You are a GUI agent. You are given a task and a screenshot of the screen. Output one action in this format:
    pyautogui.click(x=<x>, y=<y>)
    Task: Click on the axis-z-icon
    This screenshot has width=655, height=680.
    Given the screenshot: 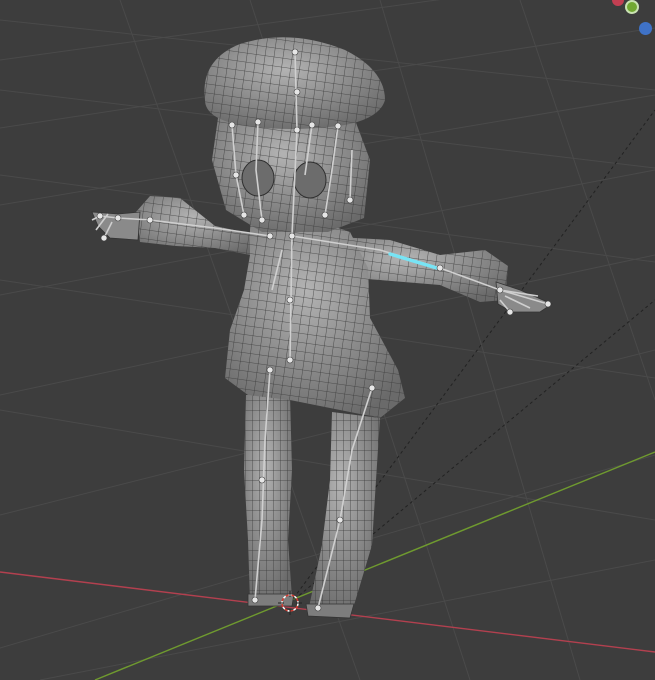 What is the action you would take?
    pyautogui.click(x=645, y=28)
    